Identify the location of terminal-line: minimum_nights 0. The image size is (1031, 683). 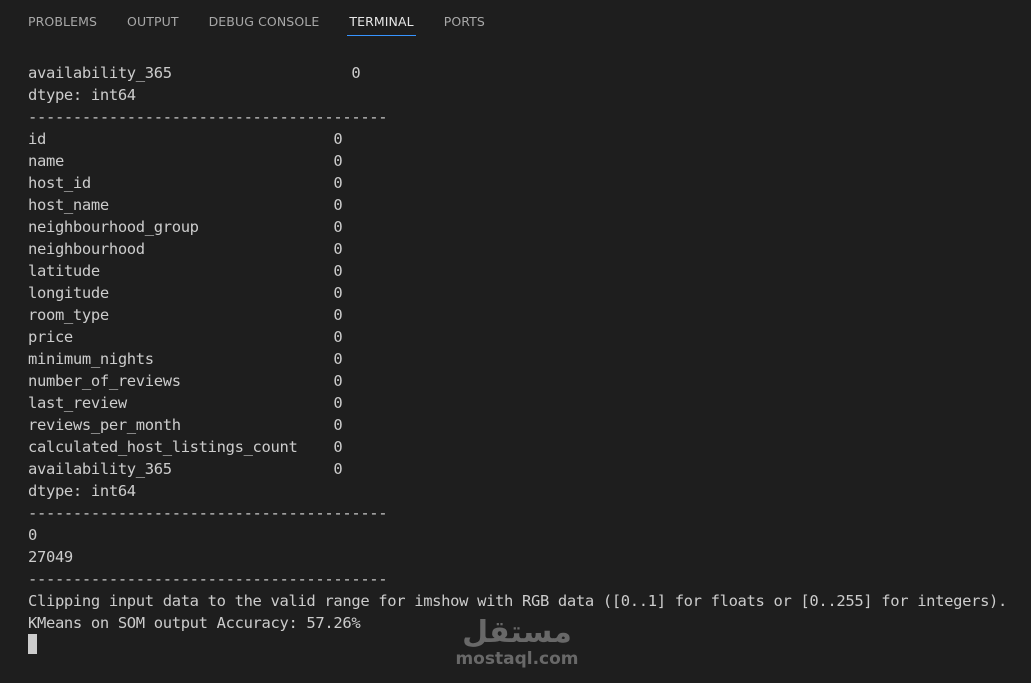
(185, 359).